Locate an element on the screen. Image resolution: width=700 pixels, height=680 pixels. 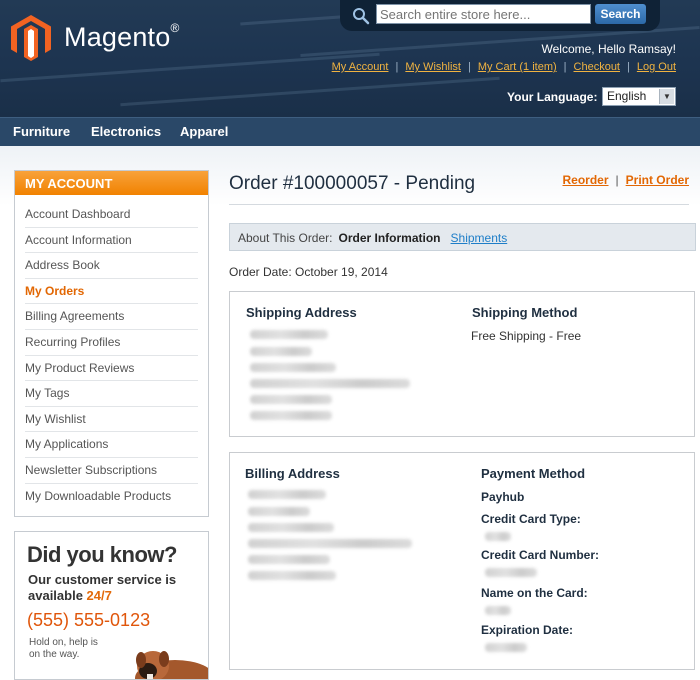
search-input is located at coordinates (483, 14).